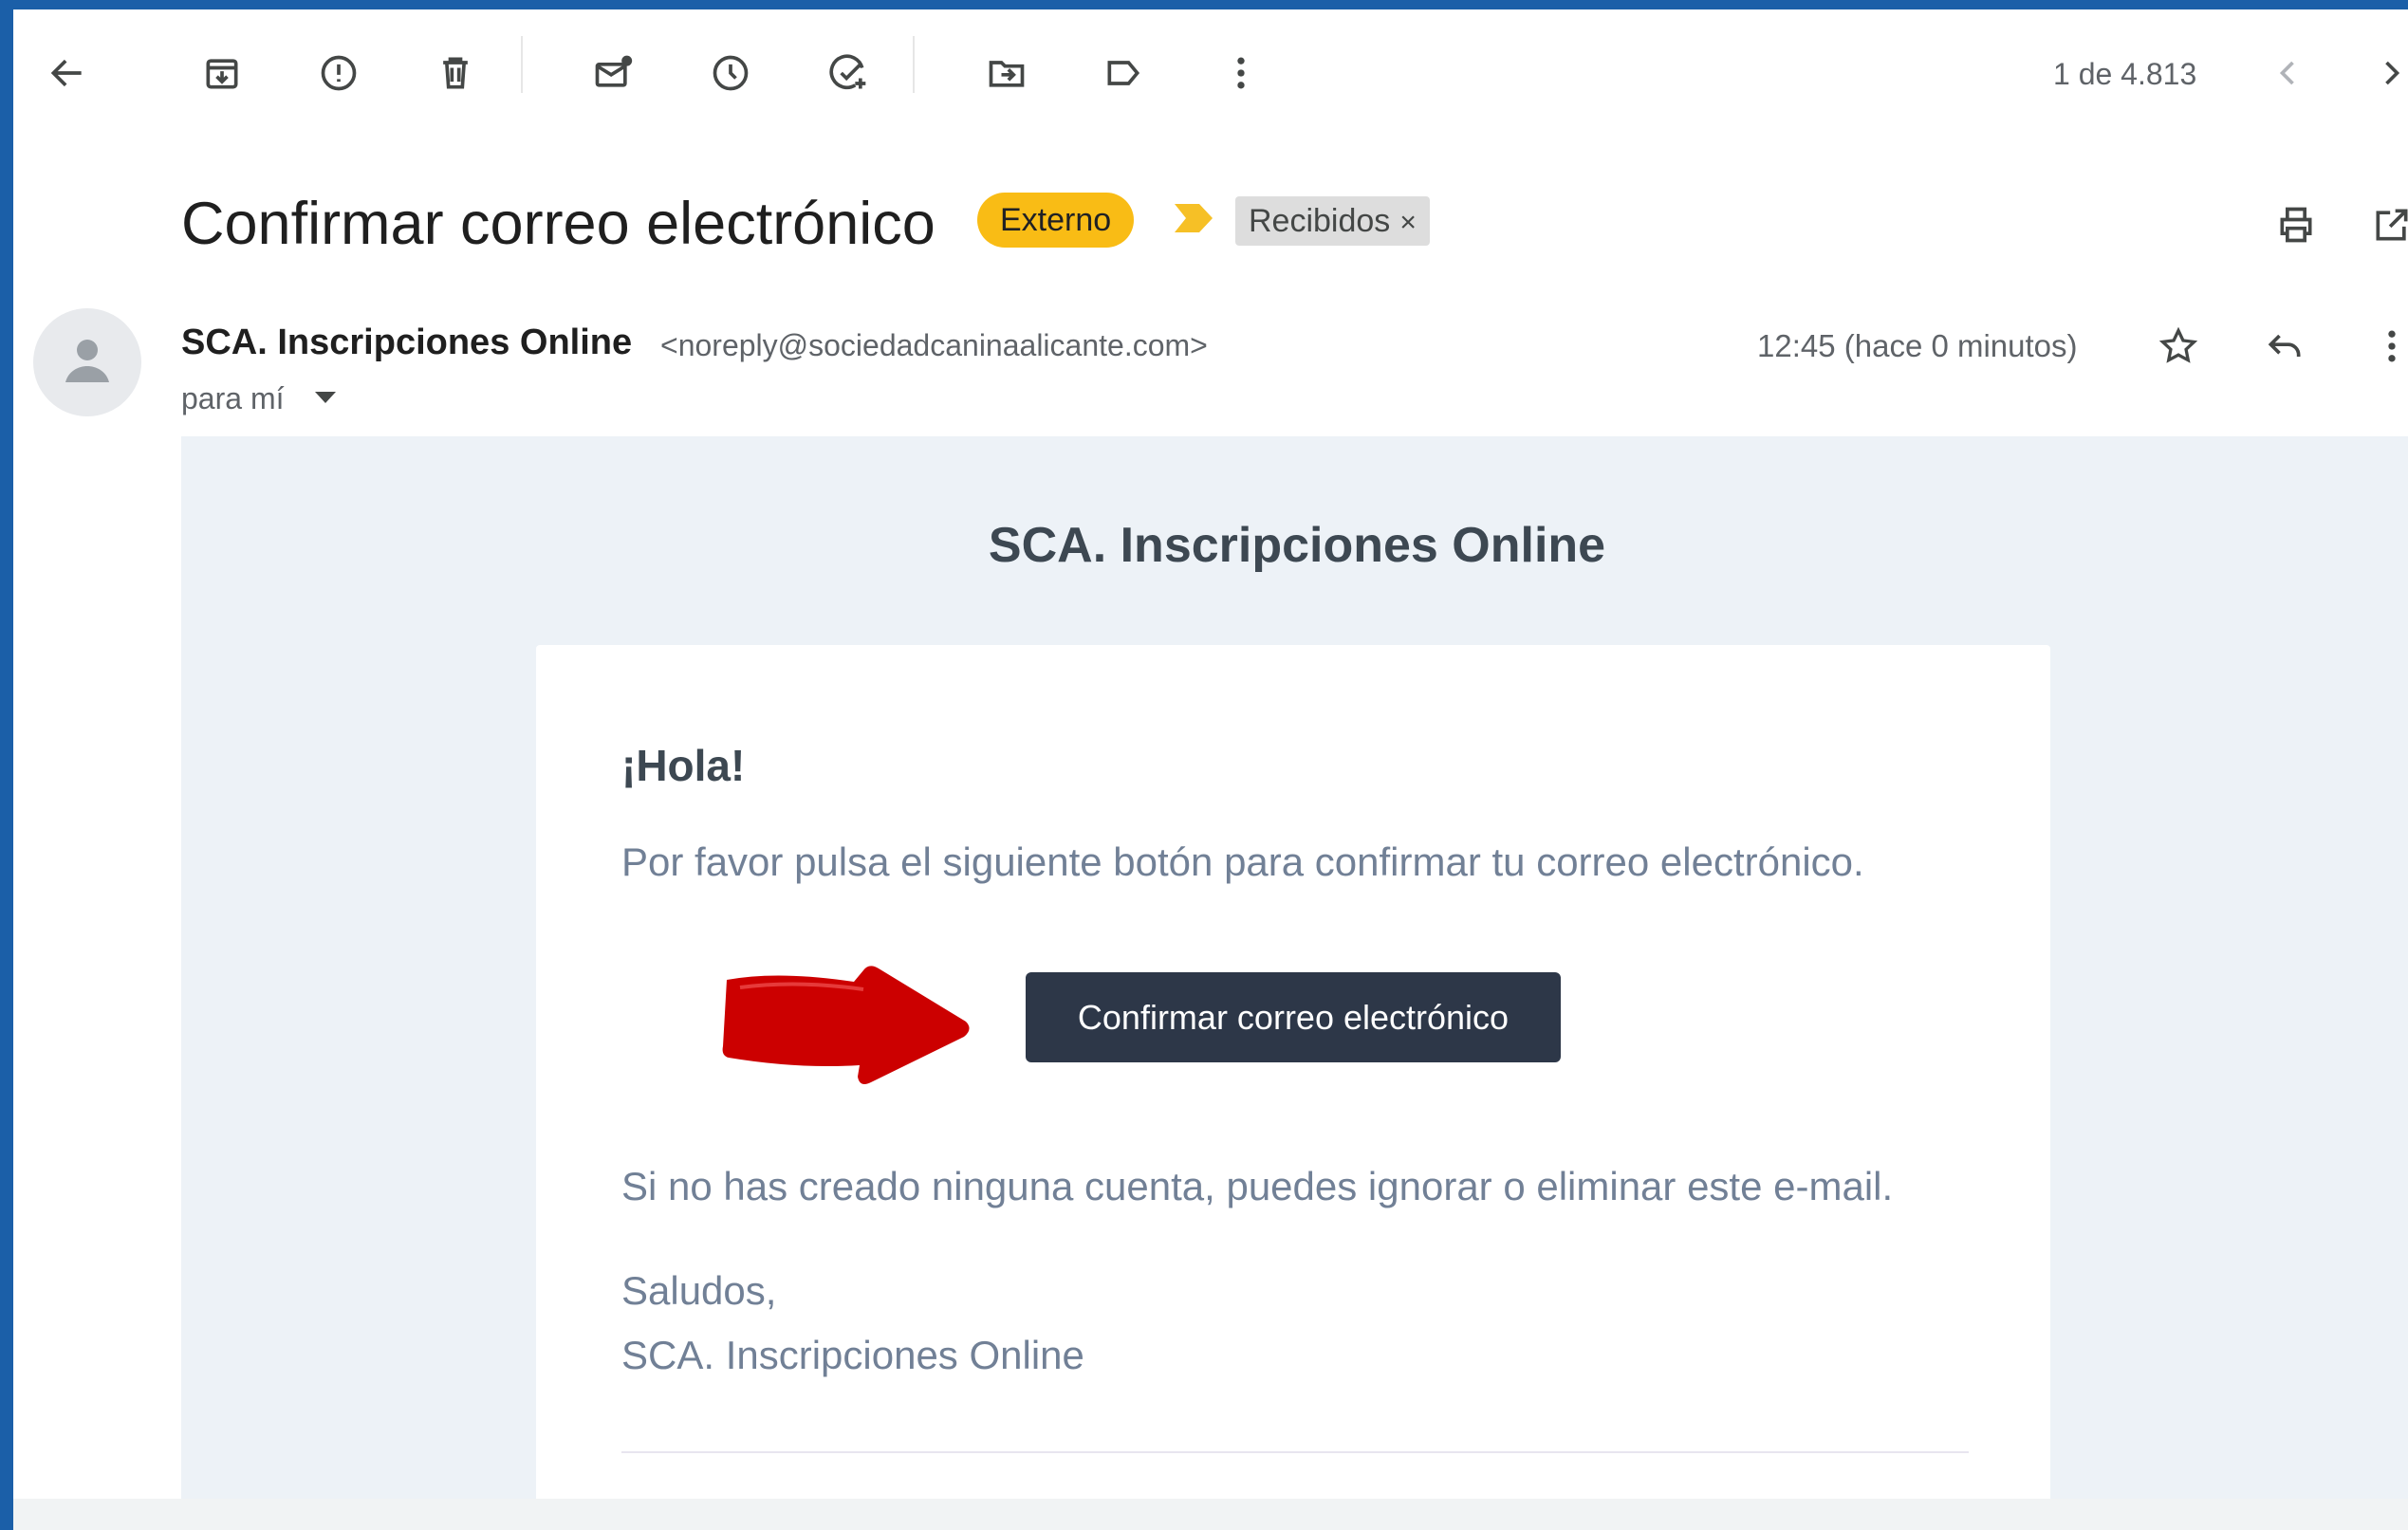  I want to click on avatar, so click(87, 362).